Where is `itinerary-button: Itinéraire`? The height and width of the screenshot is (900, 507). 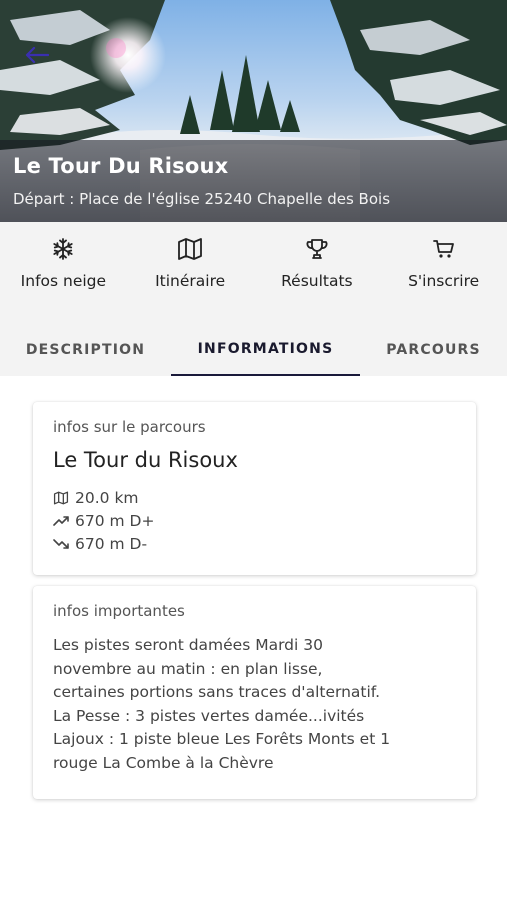 itinerary-button: Itinéraire is located at coordinates (190, 273).